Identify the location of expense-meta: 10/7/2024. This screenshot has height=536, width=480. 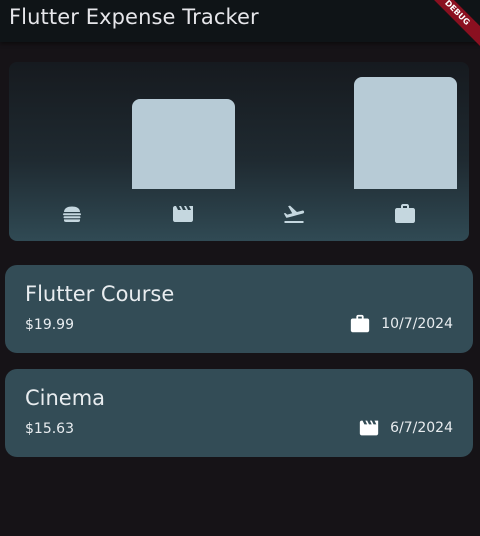
(401, 324).